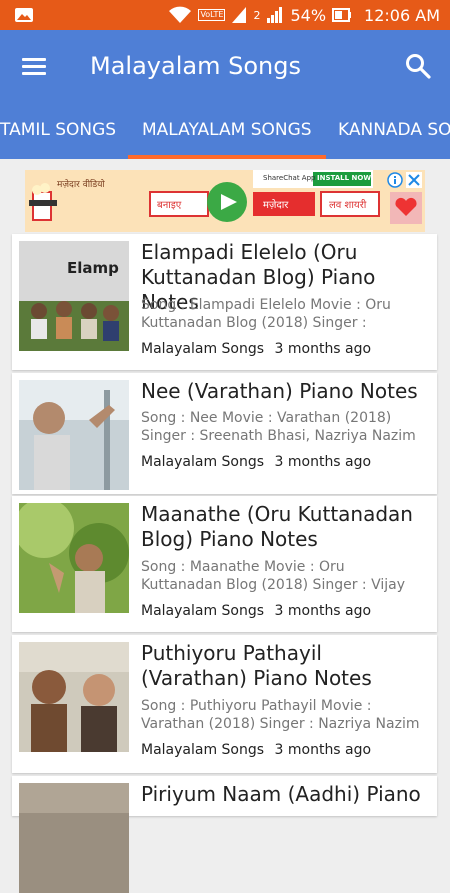  Describe the element at coordinates (257, 15) in the screenshot. I see `sim-slot-label: 2` at that location.